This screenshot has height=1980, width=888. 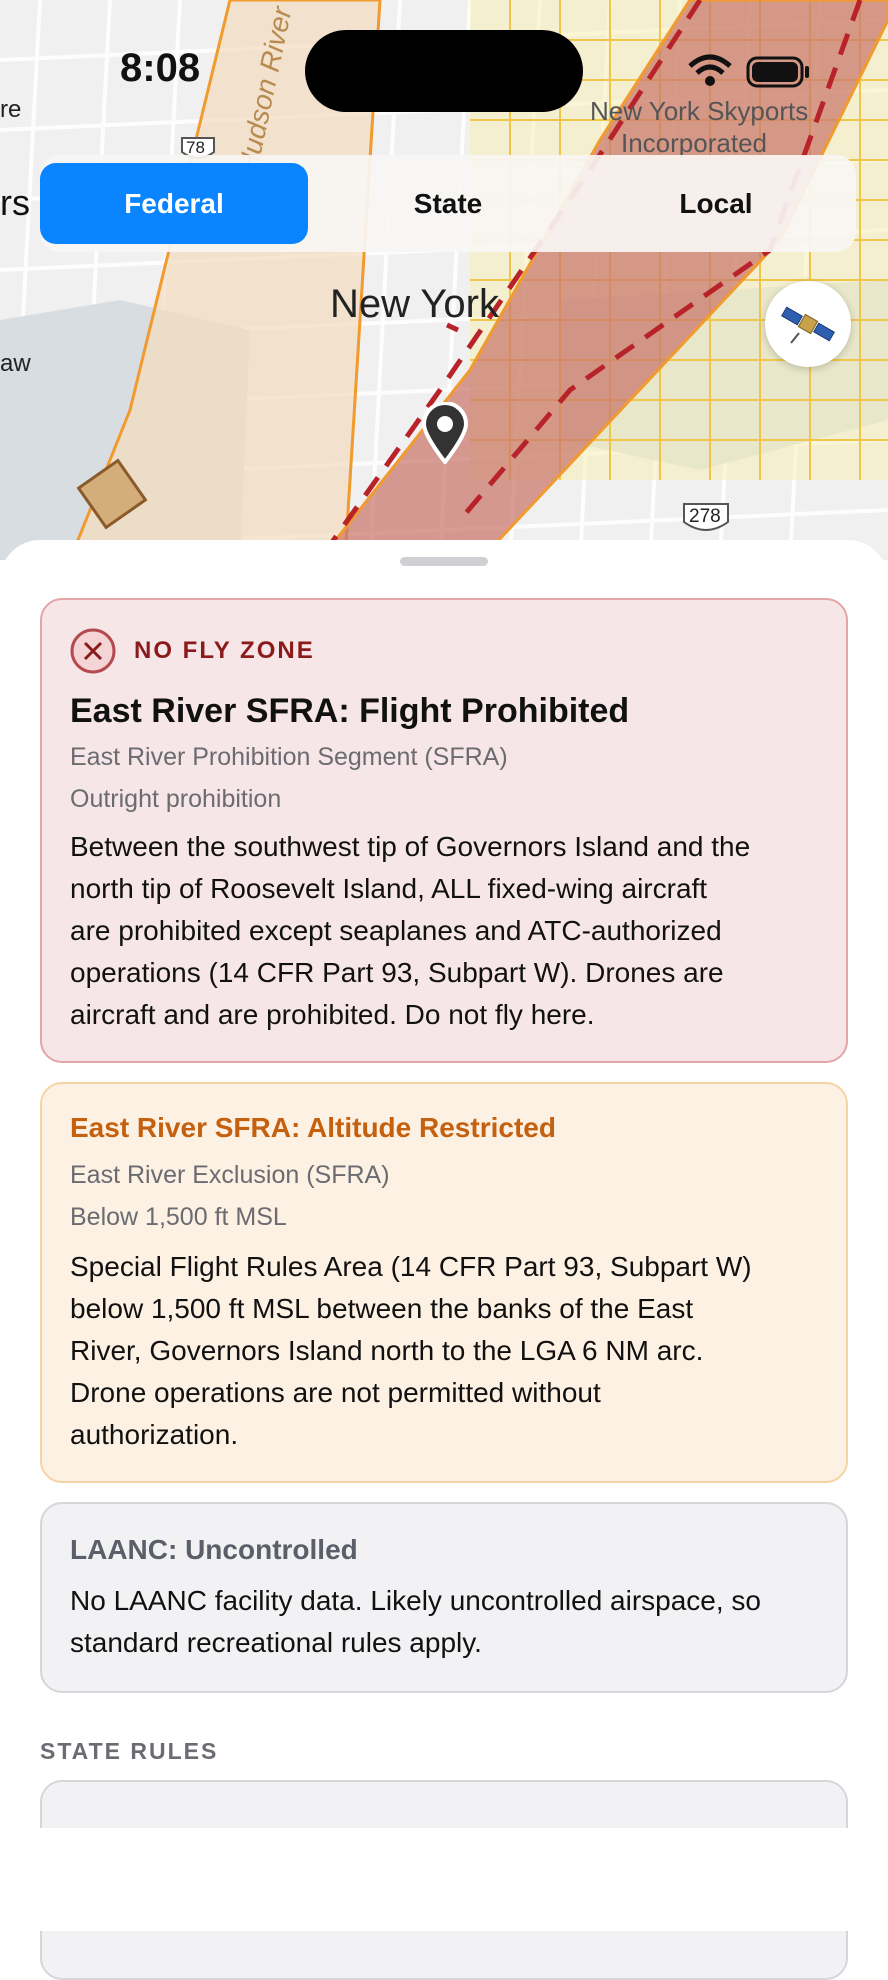 What do you see at coordinates (174, 203) in the screenshot?
I see `tab-federal: Federal` at bounding box center [174, 203].